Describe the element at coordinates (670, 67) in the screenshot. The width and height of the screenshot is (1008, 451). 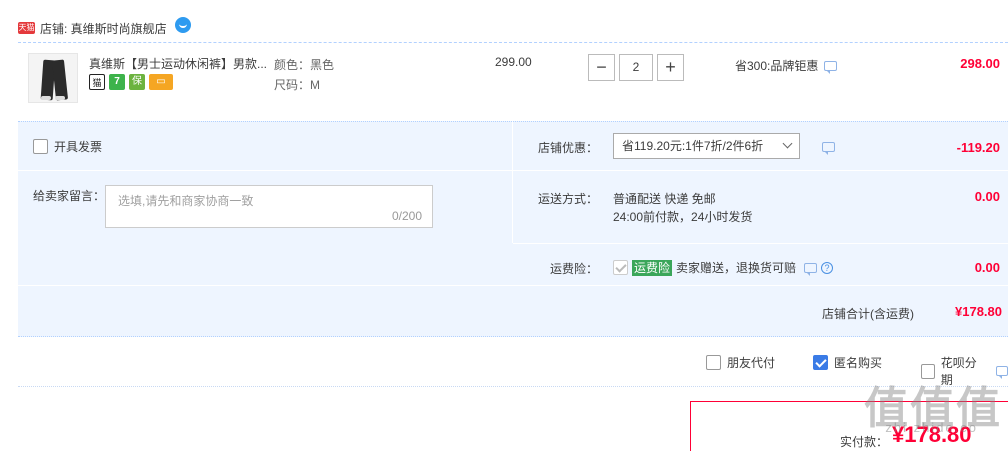
I see `increase-button: +` at that location.